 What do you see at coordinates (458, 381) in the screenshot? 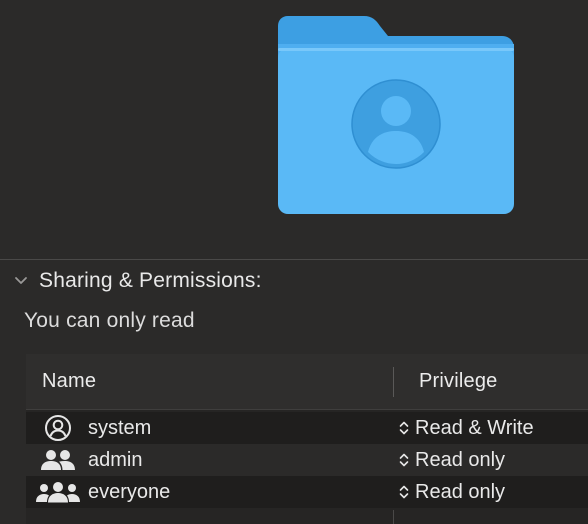
I see `column-header-privilege: Privilege` at bounding box center [458, 381].